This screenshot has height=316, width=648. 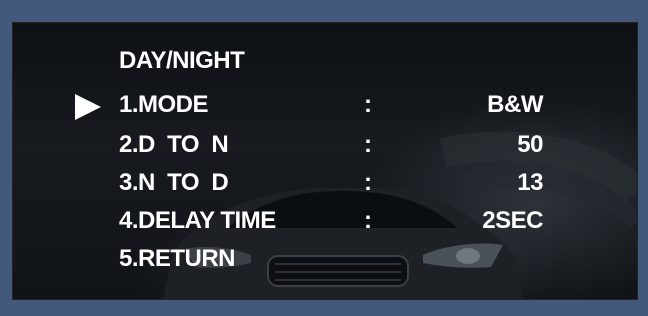 What do you see at coordinates (515, 104) in the screenshot?
I see `menu-item-value: B&W` at bounding box center [515, 104].